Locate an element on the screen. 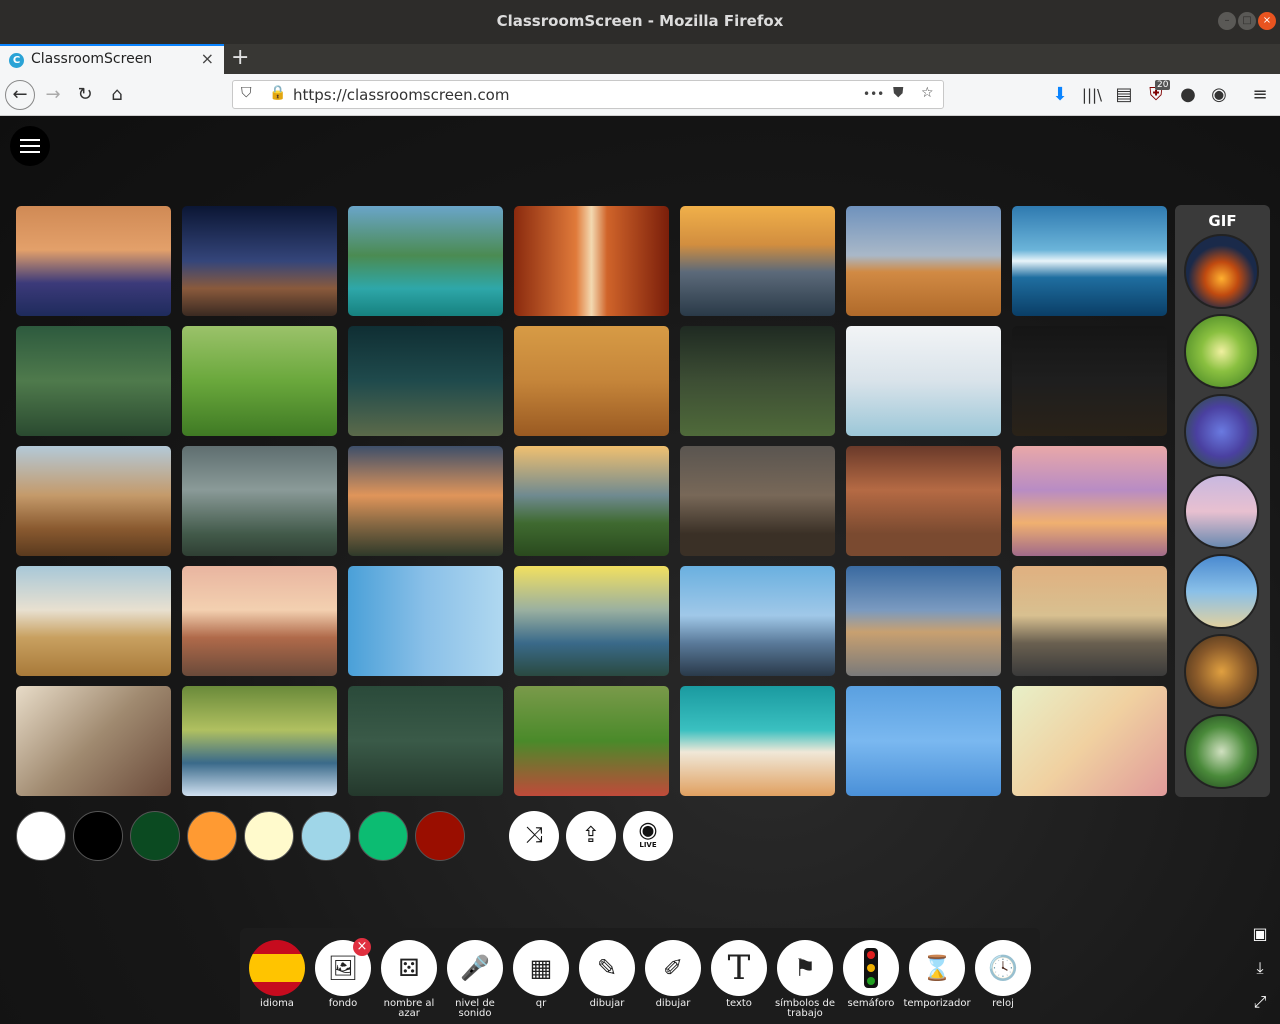  pocket-icon: ⛊ is located at coordinates (898, 93).